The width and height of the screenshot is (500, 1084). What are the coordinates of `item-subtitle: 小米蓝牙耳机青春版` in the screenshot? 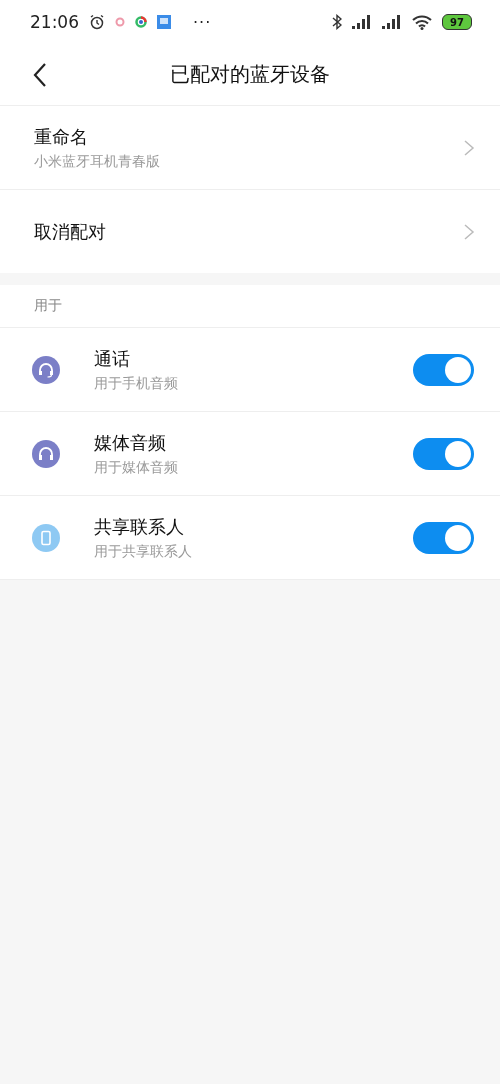 It's located at (97, 161).